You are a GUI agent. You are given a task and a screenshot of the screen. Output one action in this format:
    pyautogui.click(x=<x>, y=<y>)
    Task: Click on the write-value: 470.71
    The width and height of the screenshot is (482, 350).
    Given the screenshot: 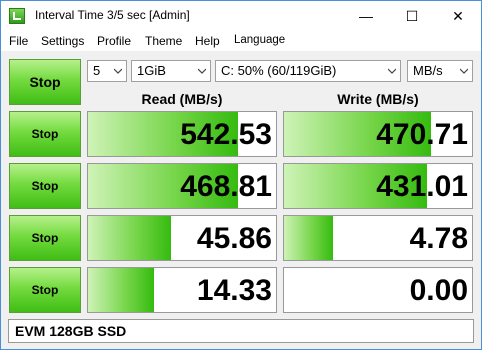 What is the action you would take?
    pyautogui.click(x=422, y=134)
    